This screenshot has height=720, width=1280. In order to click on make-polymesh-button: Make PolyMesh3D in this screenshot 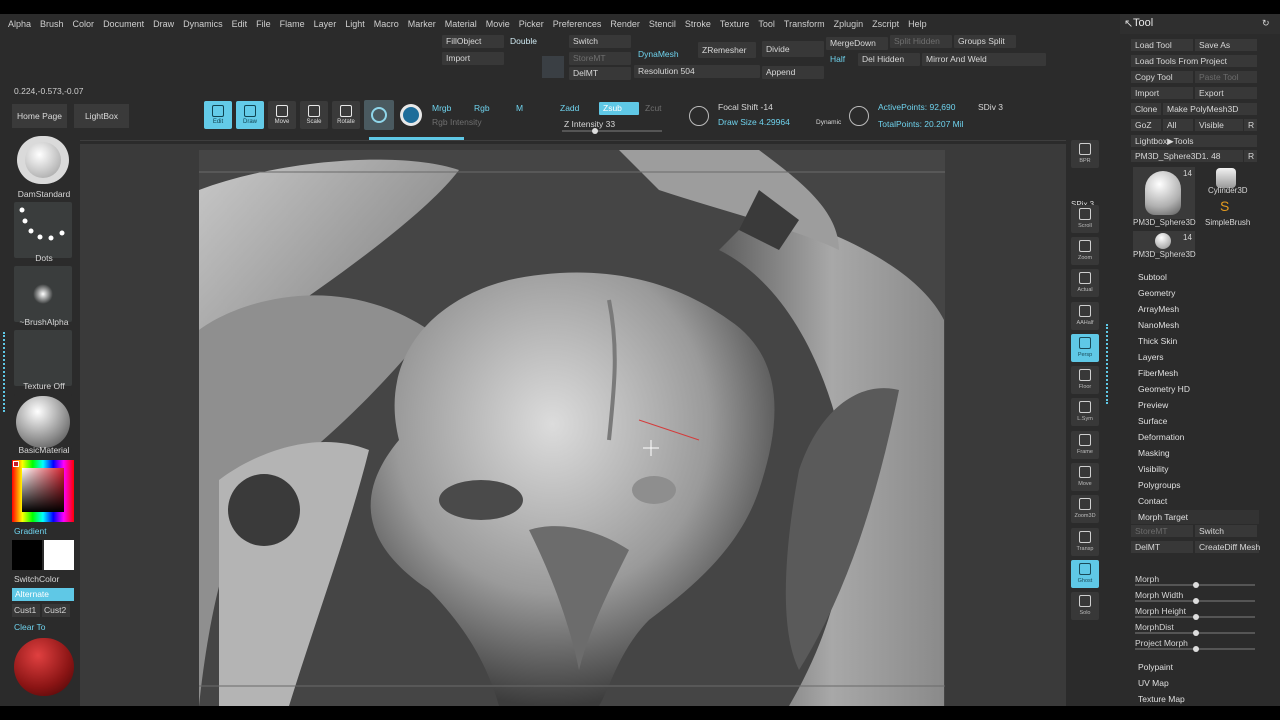, I will do `click(1210, 109)`.